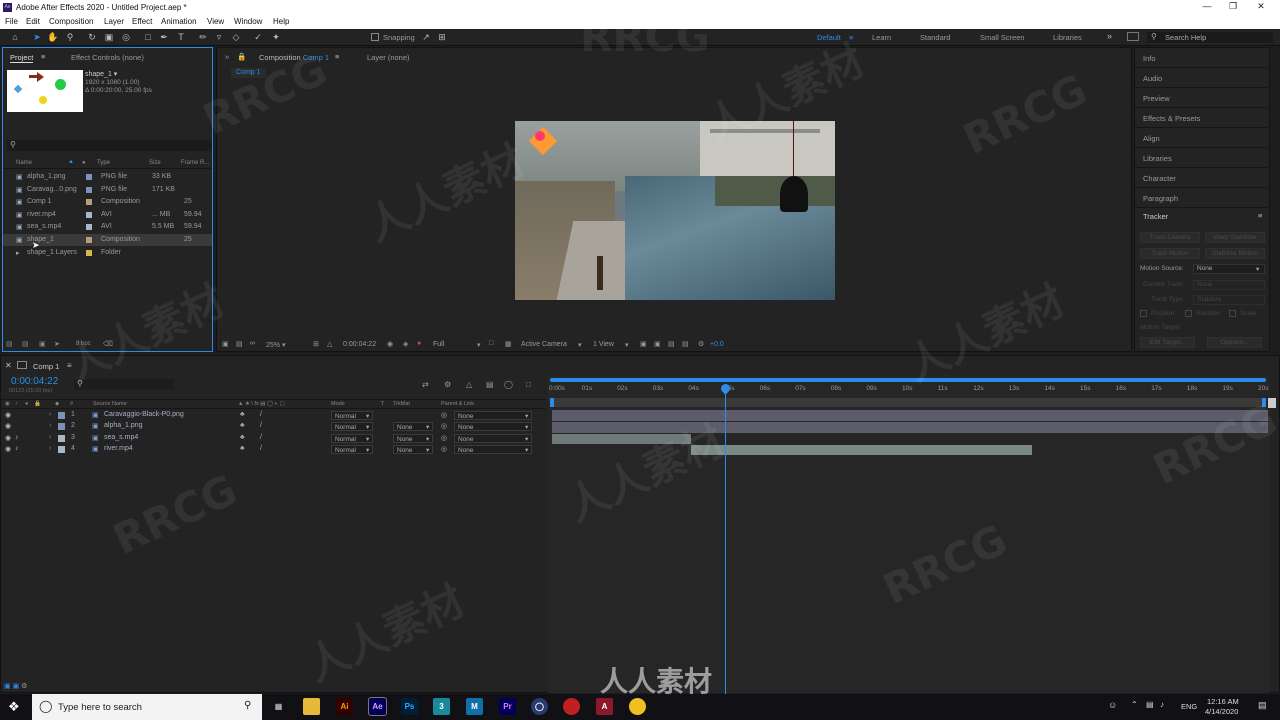 The width and height of the screenshot is (1280, 720). I want to click on close-icon: ✕, so click(1261, 7).